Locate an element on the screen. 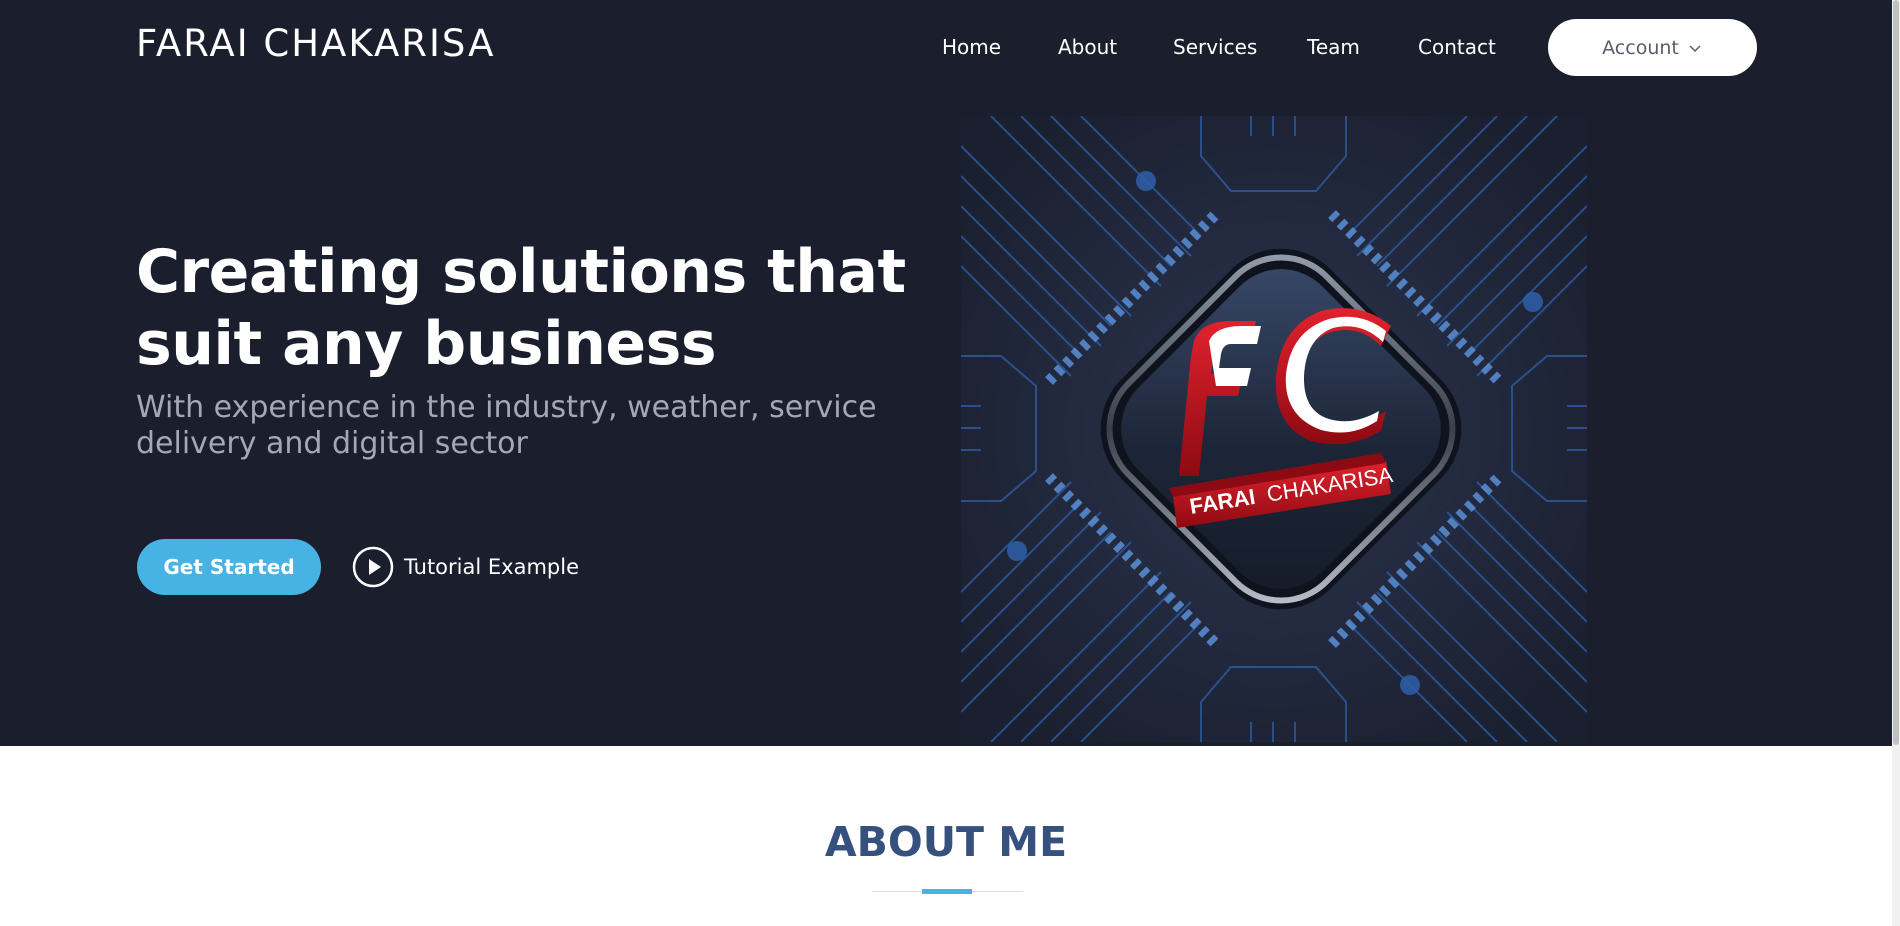  play-icon is located at coordinates (373, 567).